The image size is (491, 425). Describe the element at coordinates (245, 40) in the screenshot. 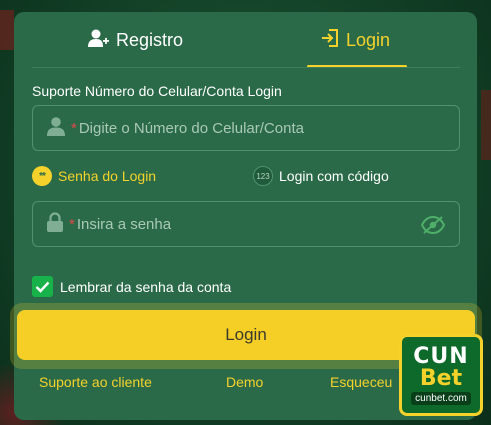

I see `auth-tabs: Registro Login` at that location.